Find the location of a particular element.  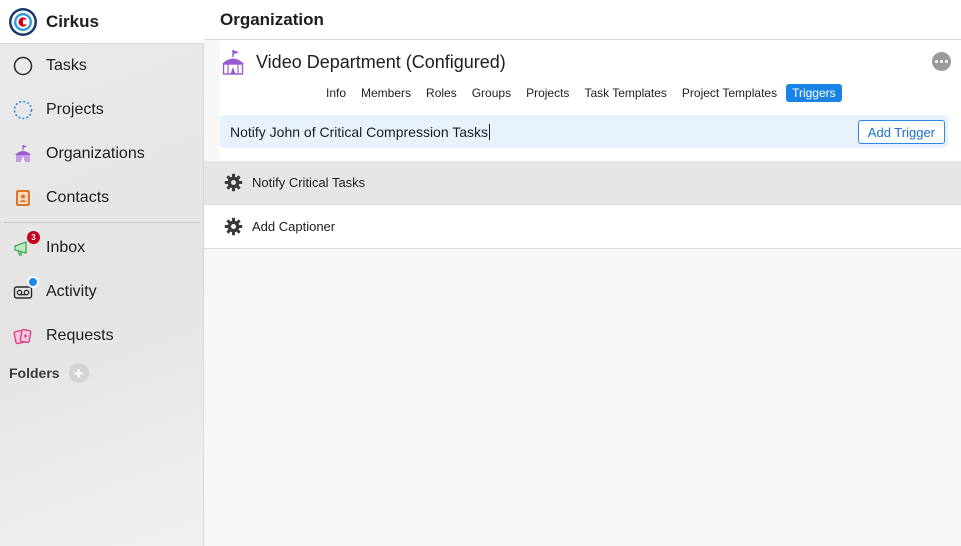

organization-heading: Video Department (Configured) is located at coordinates (363, 62).